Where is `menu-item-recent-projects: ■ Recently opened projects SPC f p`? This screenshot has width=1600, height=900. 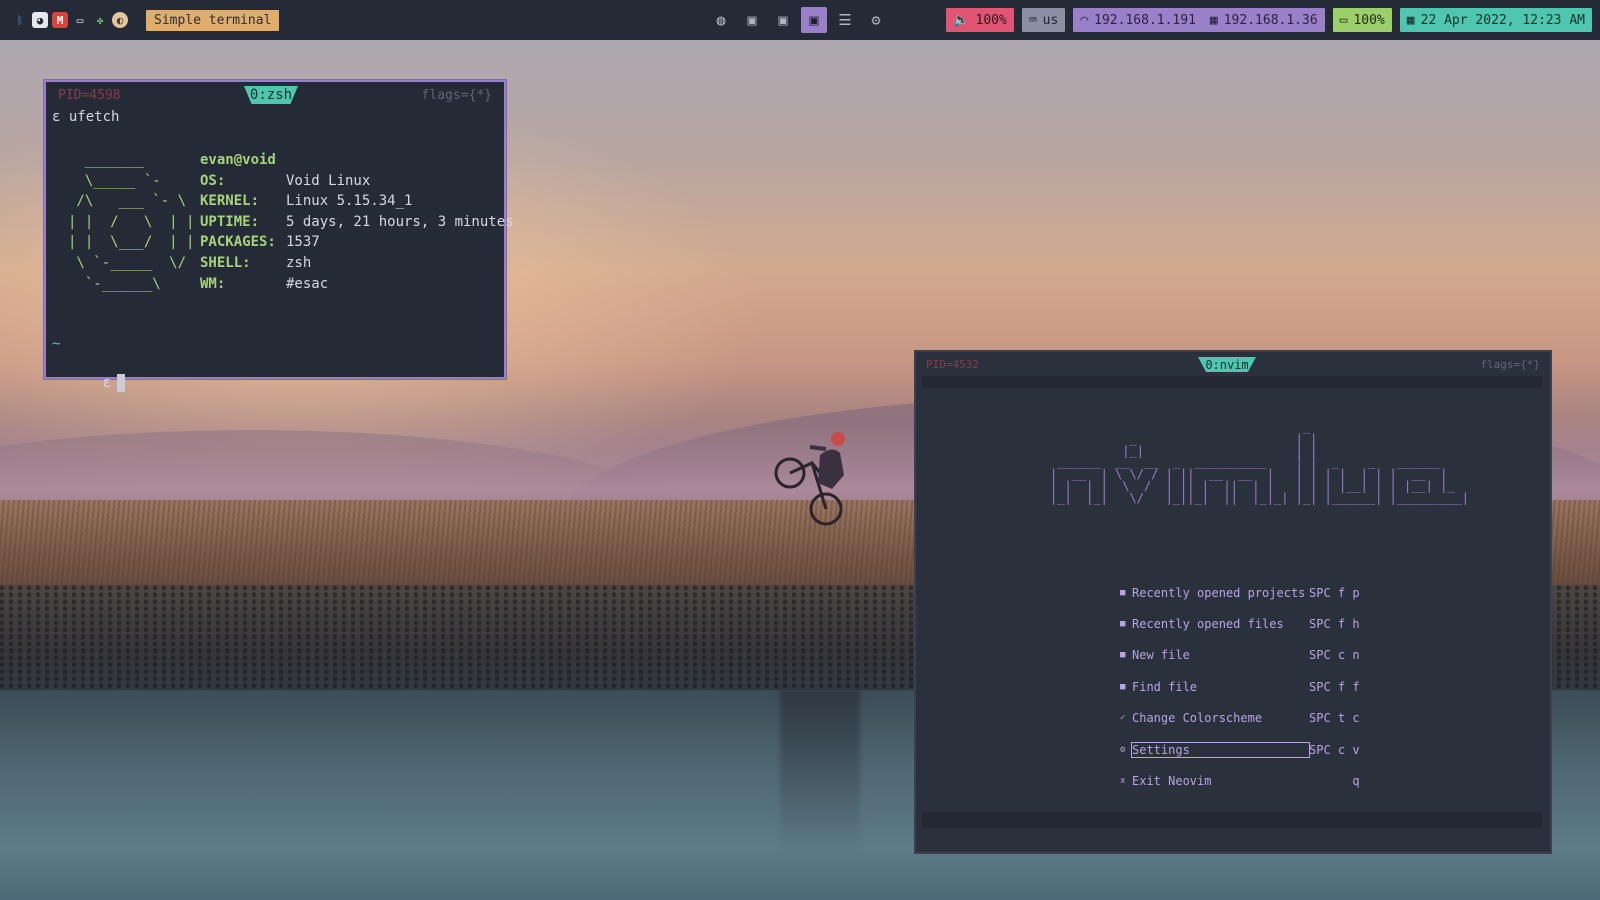 menu-item-recent-projects: ■ Recently opened projects SPC f p is located at coordinates (1244, 592).